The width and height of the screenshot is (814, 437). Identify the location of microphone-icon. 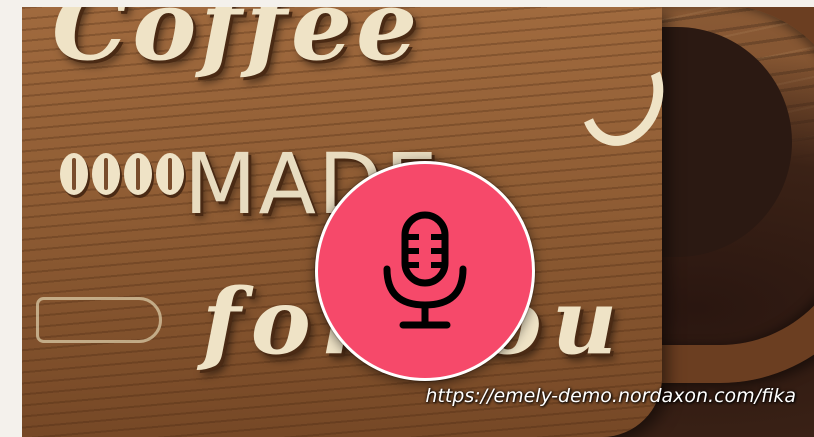
(425, 270).